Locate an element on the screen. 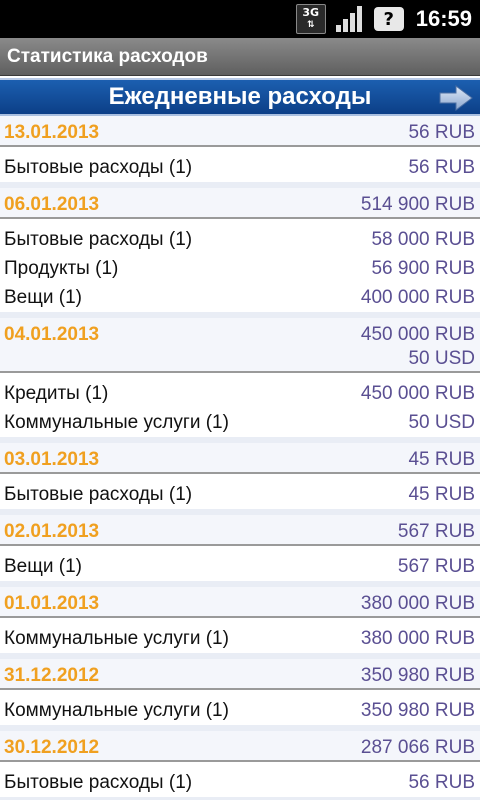 This screenshot has width=480, height=800. day-date: 01.01.2013 is located at coordinates (52, 603).